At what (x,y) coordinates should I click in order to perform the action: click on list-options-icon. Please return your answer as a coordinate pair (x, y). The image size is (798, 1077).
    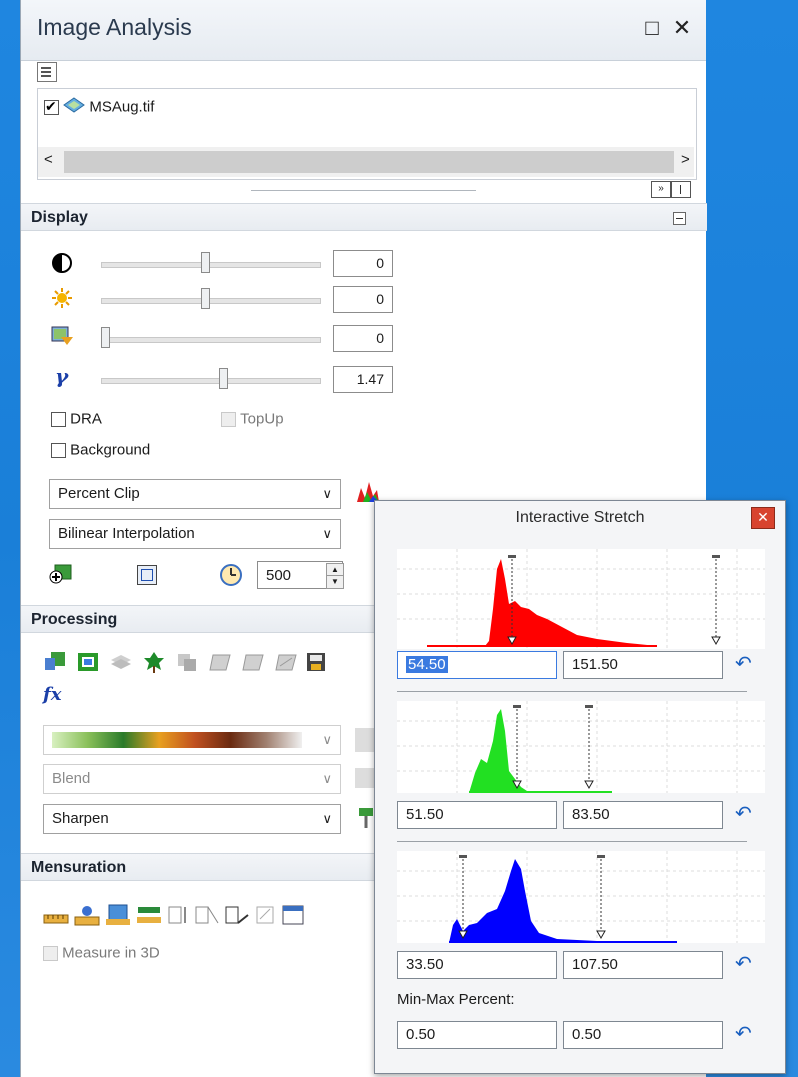
    Looking at the image, I should click on (47, 72).